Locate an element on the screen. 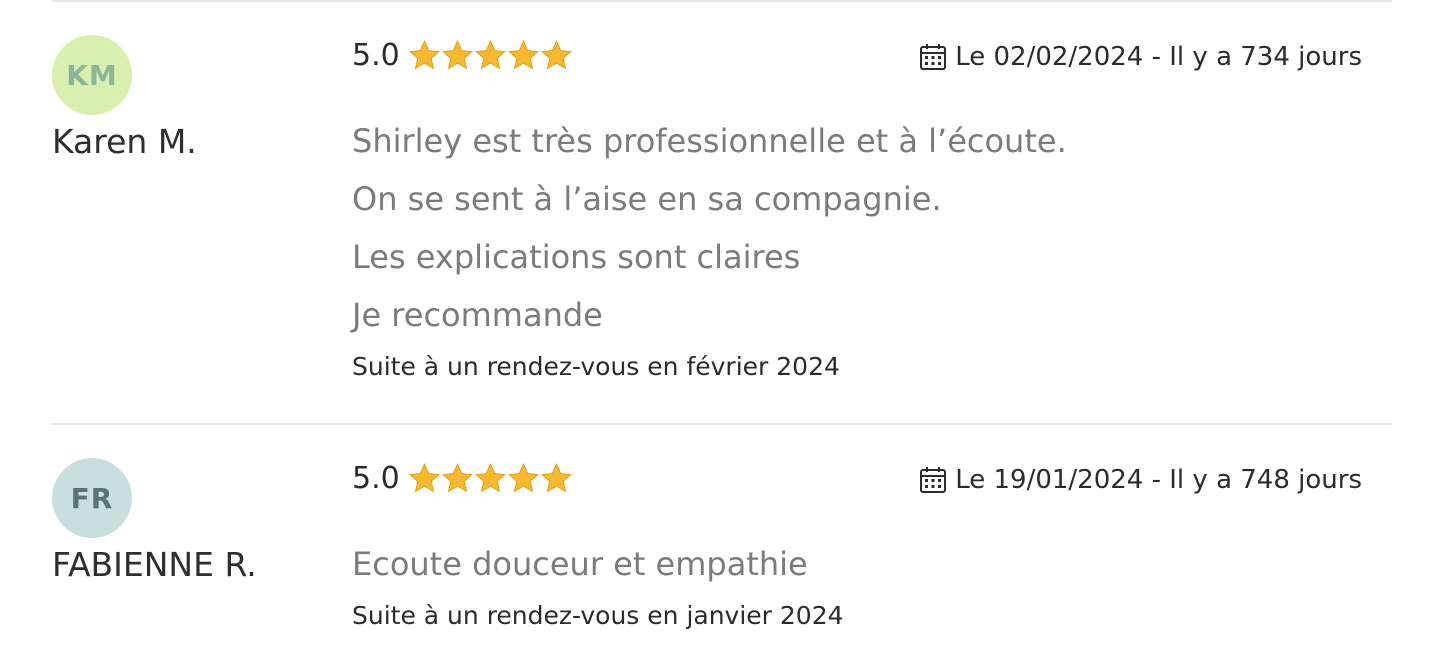 This screenshot has height=670, width=1436. review-body-line: Je recommande is located at coordinates (477, 315).